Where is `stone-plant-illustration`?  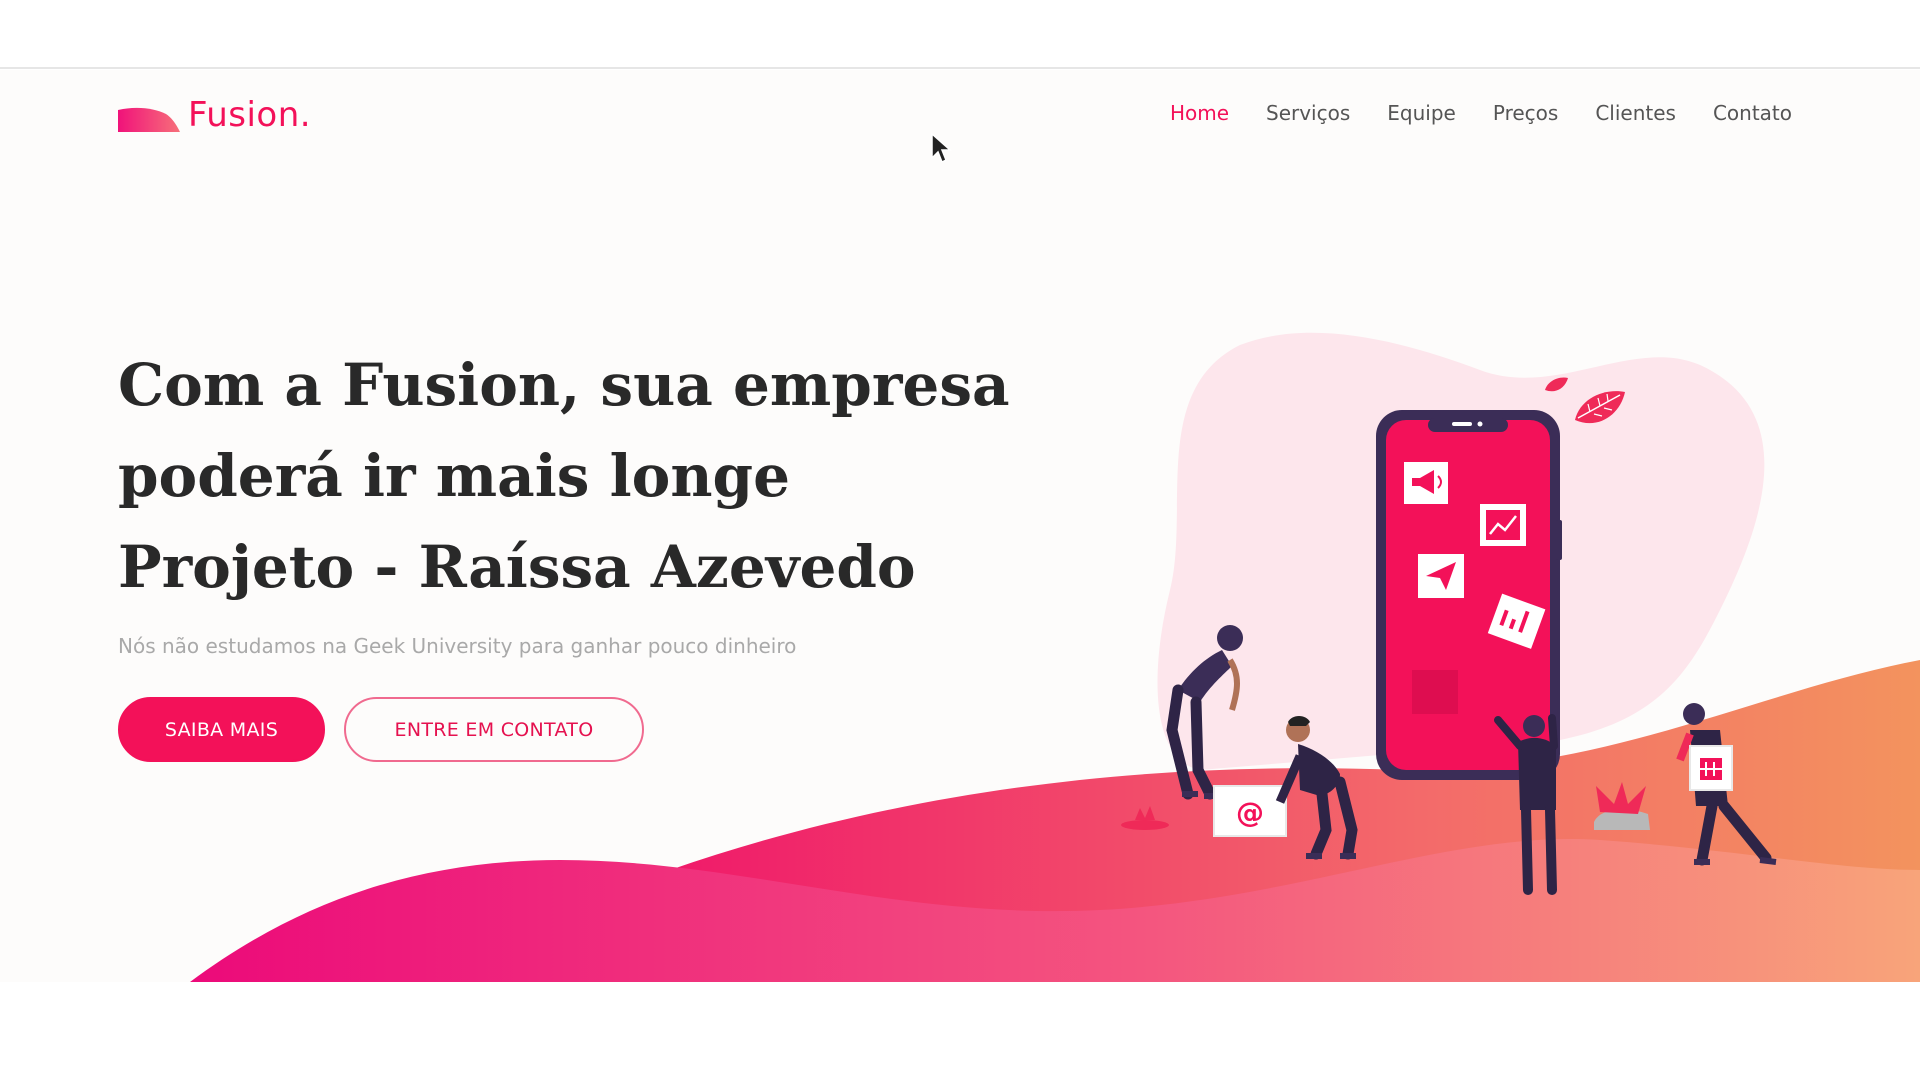 stone-plant-illustration is located at coordinates (1622, 806).